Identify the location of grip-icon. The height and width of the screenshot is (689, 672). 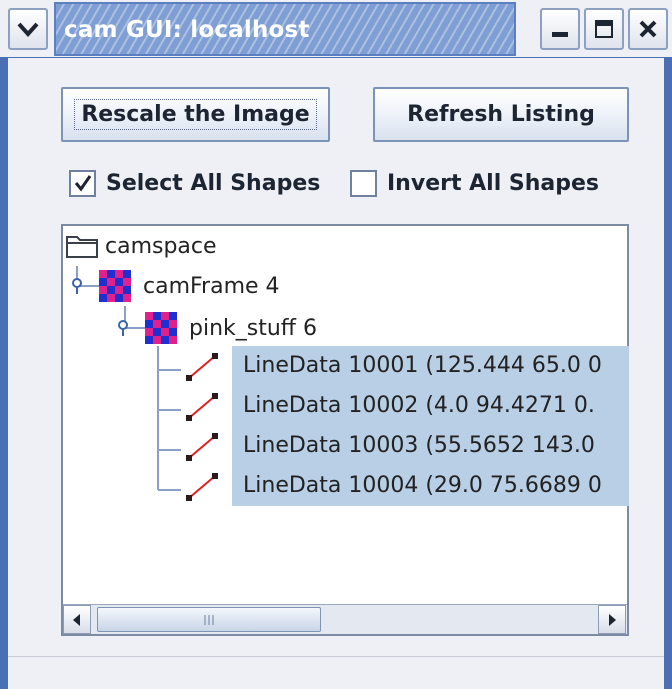
(209, 619).